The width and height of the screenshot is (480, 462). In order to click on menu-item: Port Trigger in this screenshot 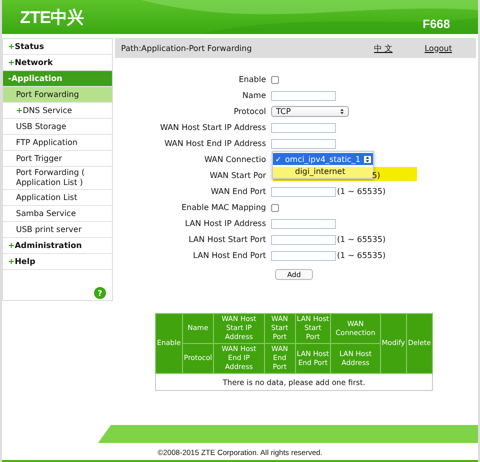, I will do `click(57, 159)`.